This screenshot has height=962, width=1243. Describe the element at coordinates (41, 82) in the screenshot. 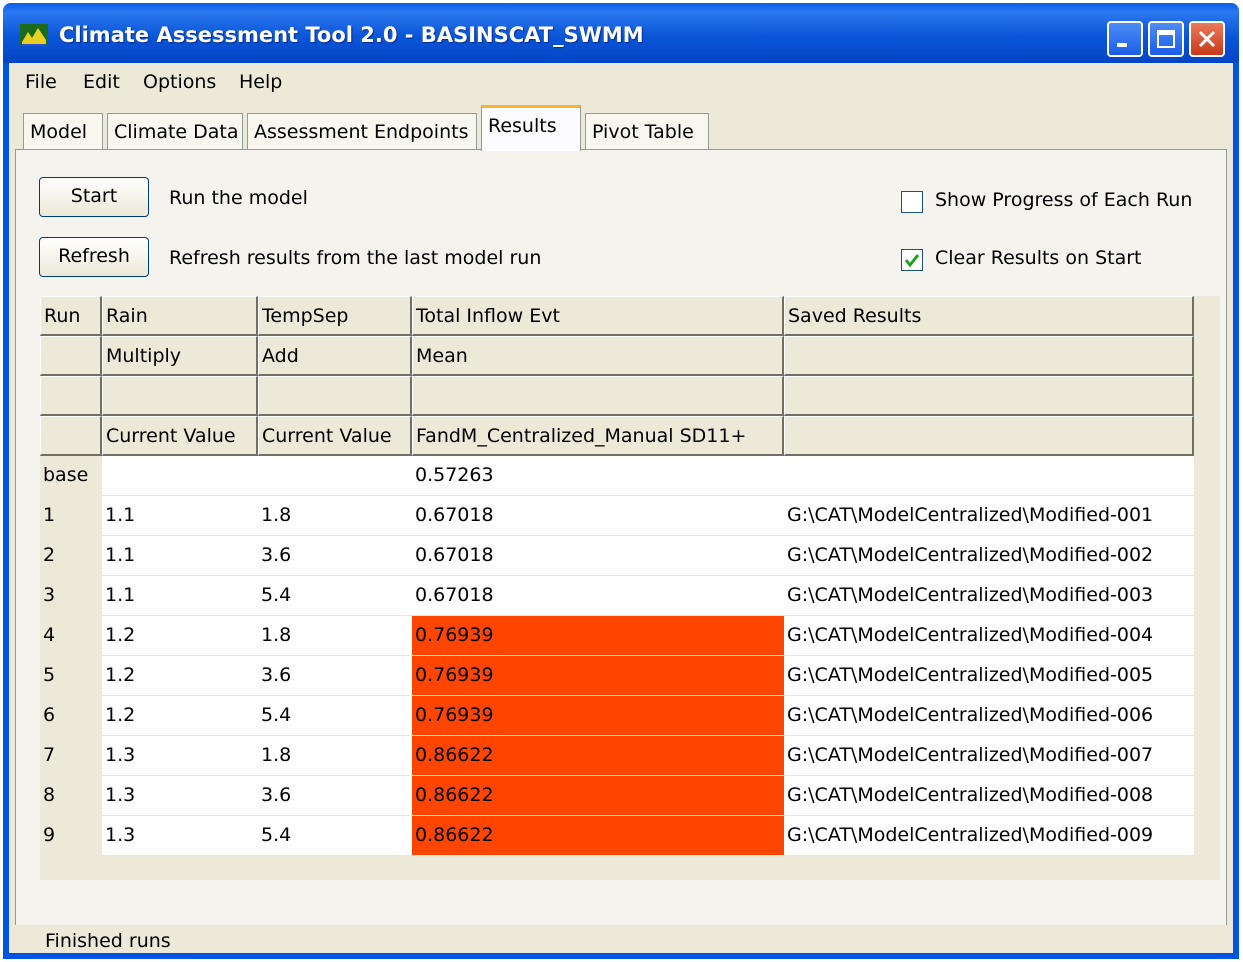

I see `menu-file: File` at that location.